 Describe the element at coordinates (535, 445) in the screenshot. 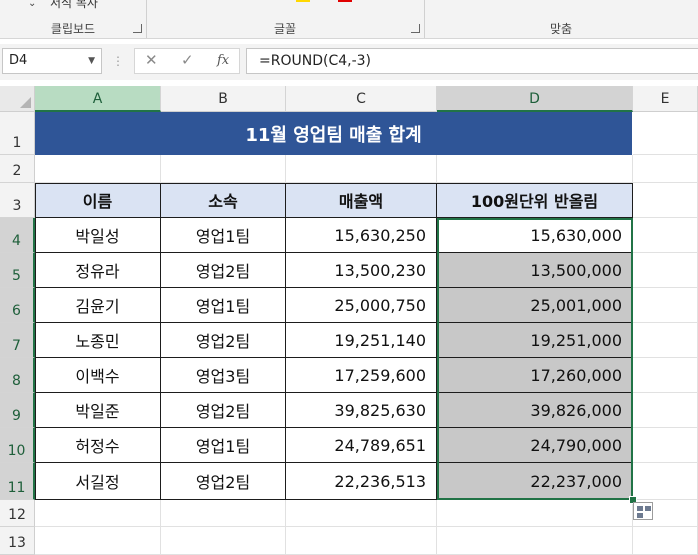

I see `table-cell: 24,790,000` at that location.